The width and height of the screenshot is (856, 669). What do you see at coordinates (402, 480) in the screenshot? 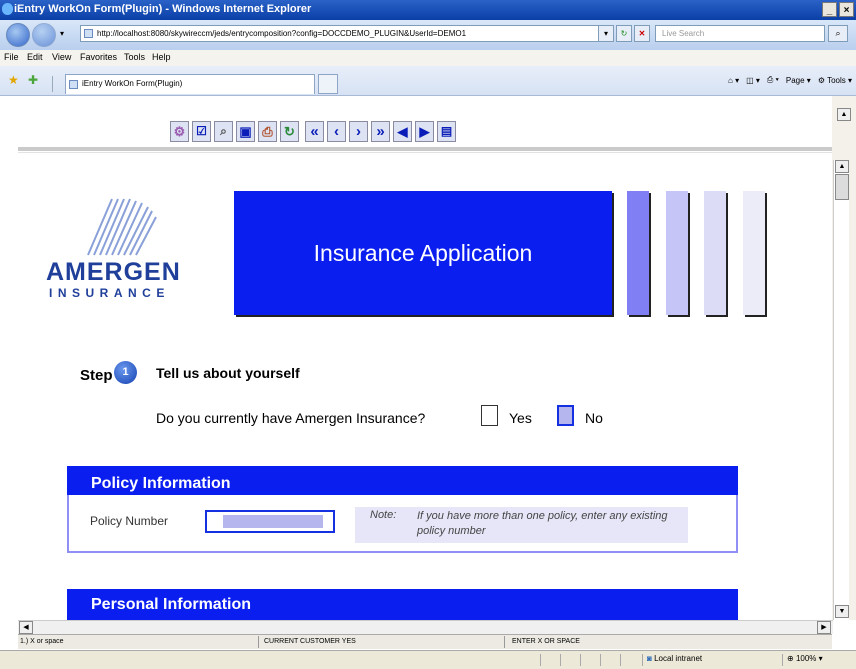
I see `policy-section-header: Policy Information` at bounding box center [402, 480].